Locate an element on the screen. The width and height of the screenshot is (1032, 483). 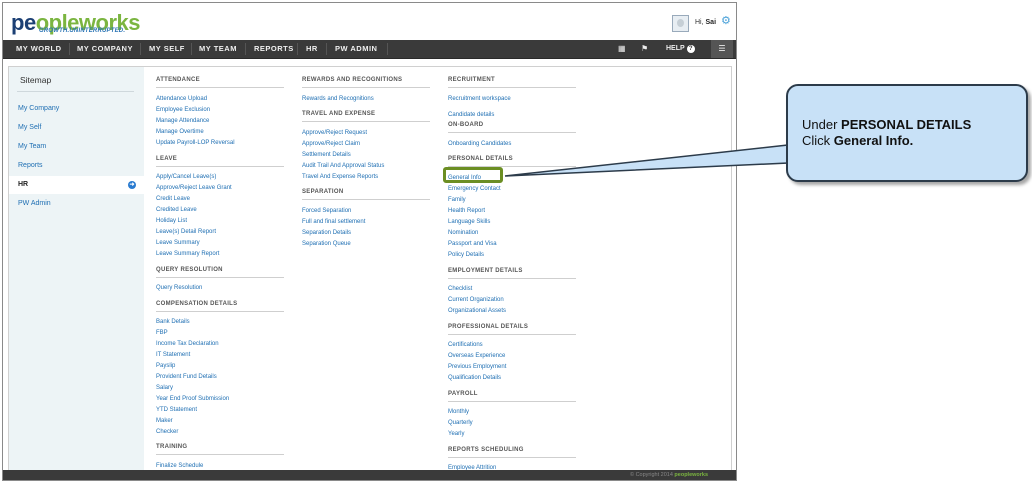
callout-line2-prefix: Click is located at coordinates (818, 140).